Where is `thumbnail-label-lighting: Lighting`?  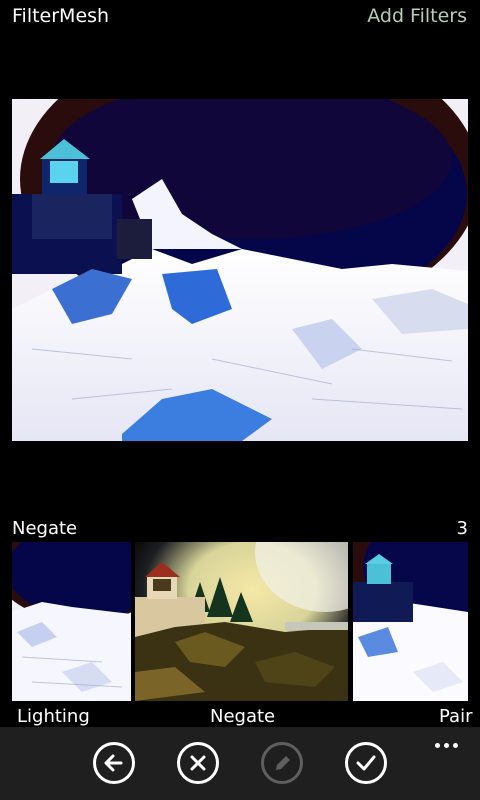 thumbnail-label-lighting: Lighting is located at coordinates (53, 716).